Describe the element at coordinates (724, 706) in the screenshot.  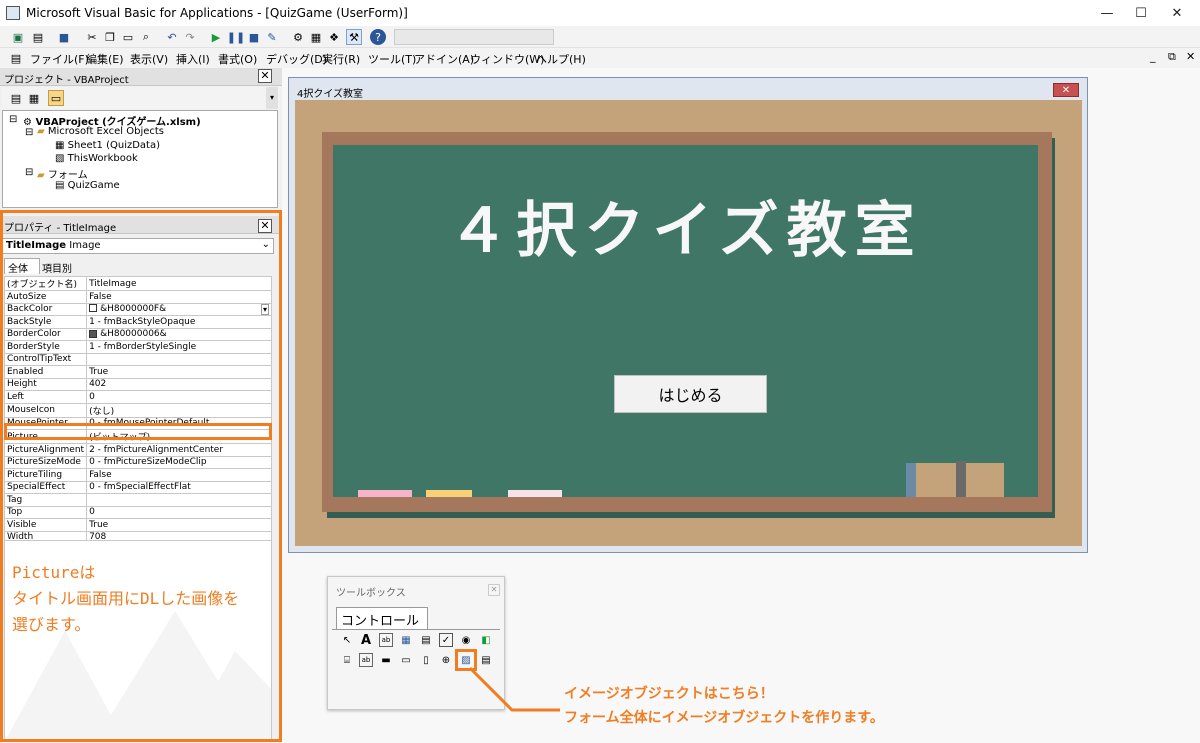
I see `right-annotation: イメージオブジェクトはこちら！ フォーム全体にイメージオブジェクトを作ります。` at that location.